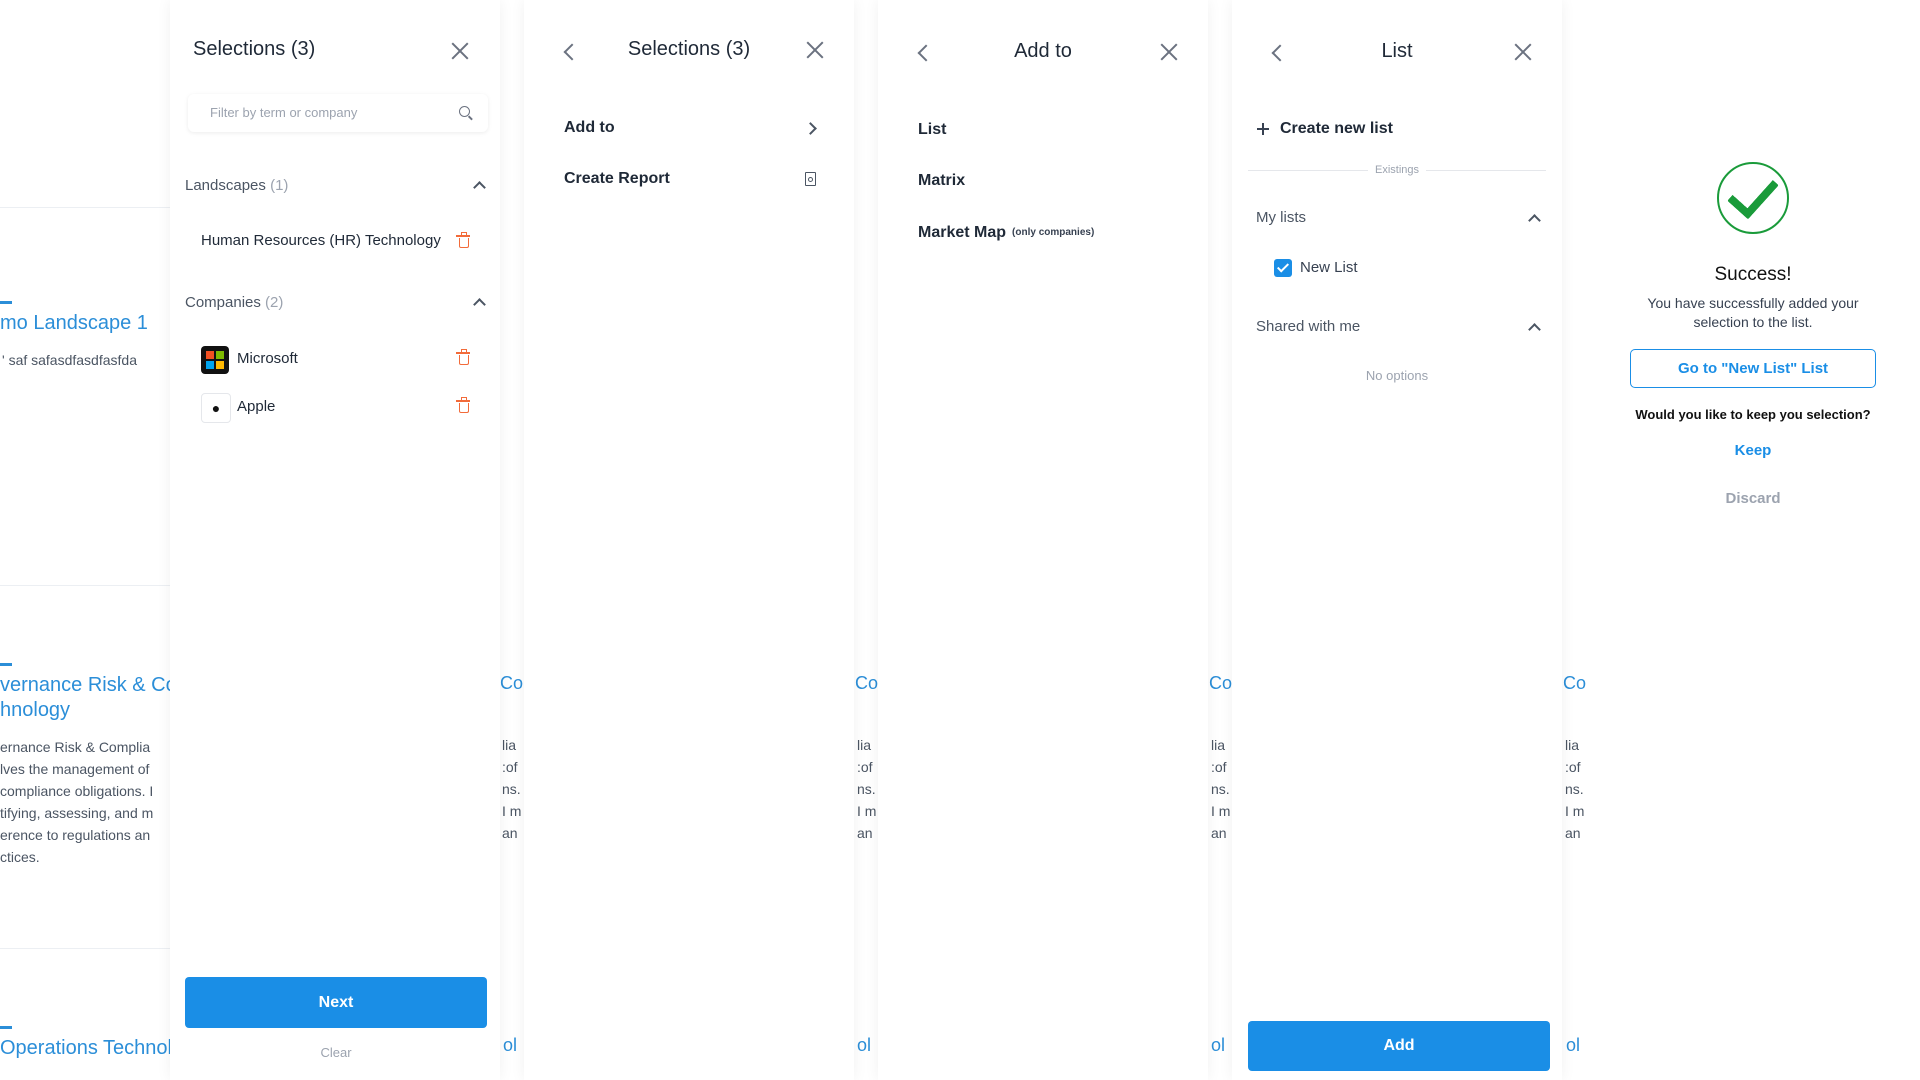 Image resolution: width=1920 pixels, height=1080 pixels. I want to click on list-item-name: New List, so click(1329, 267).